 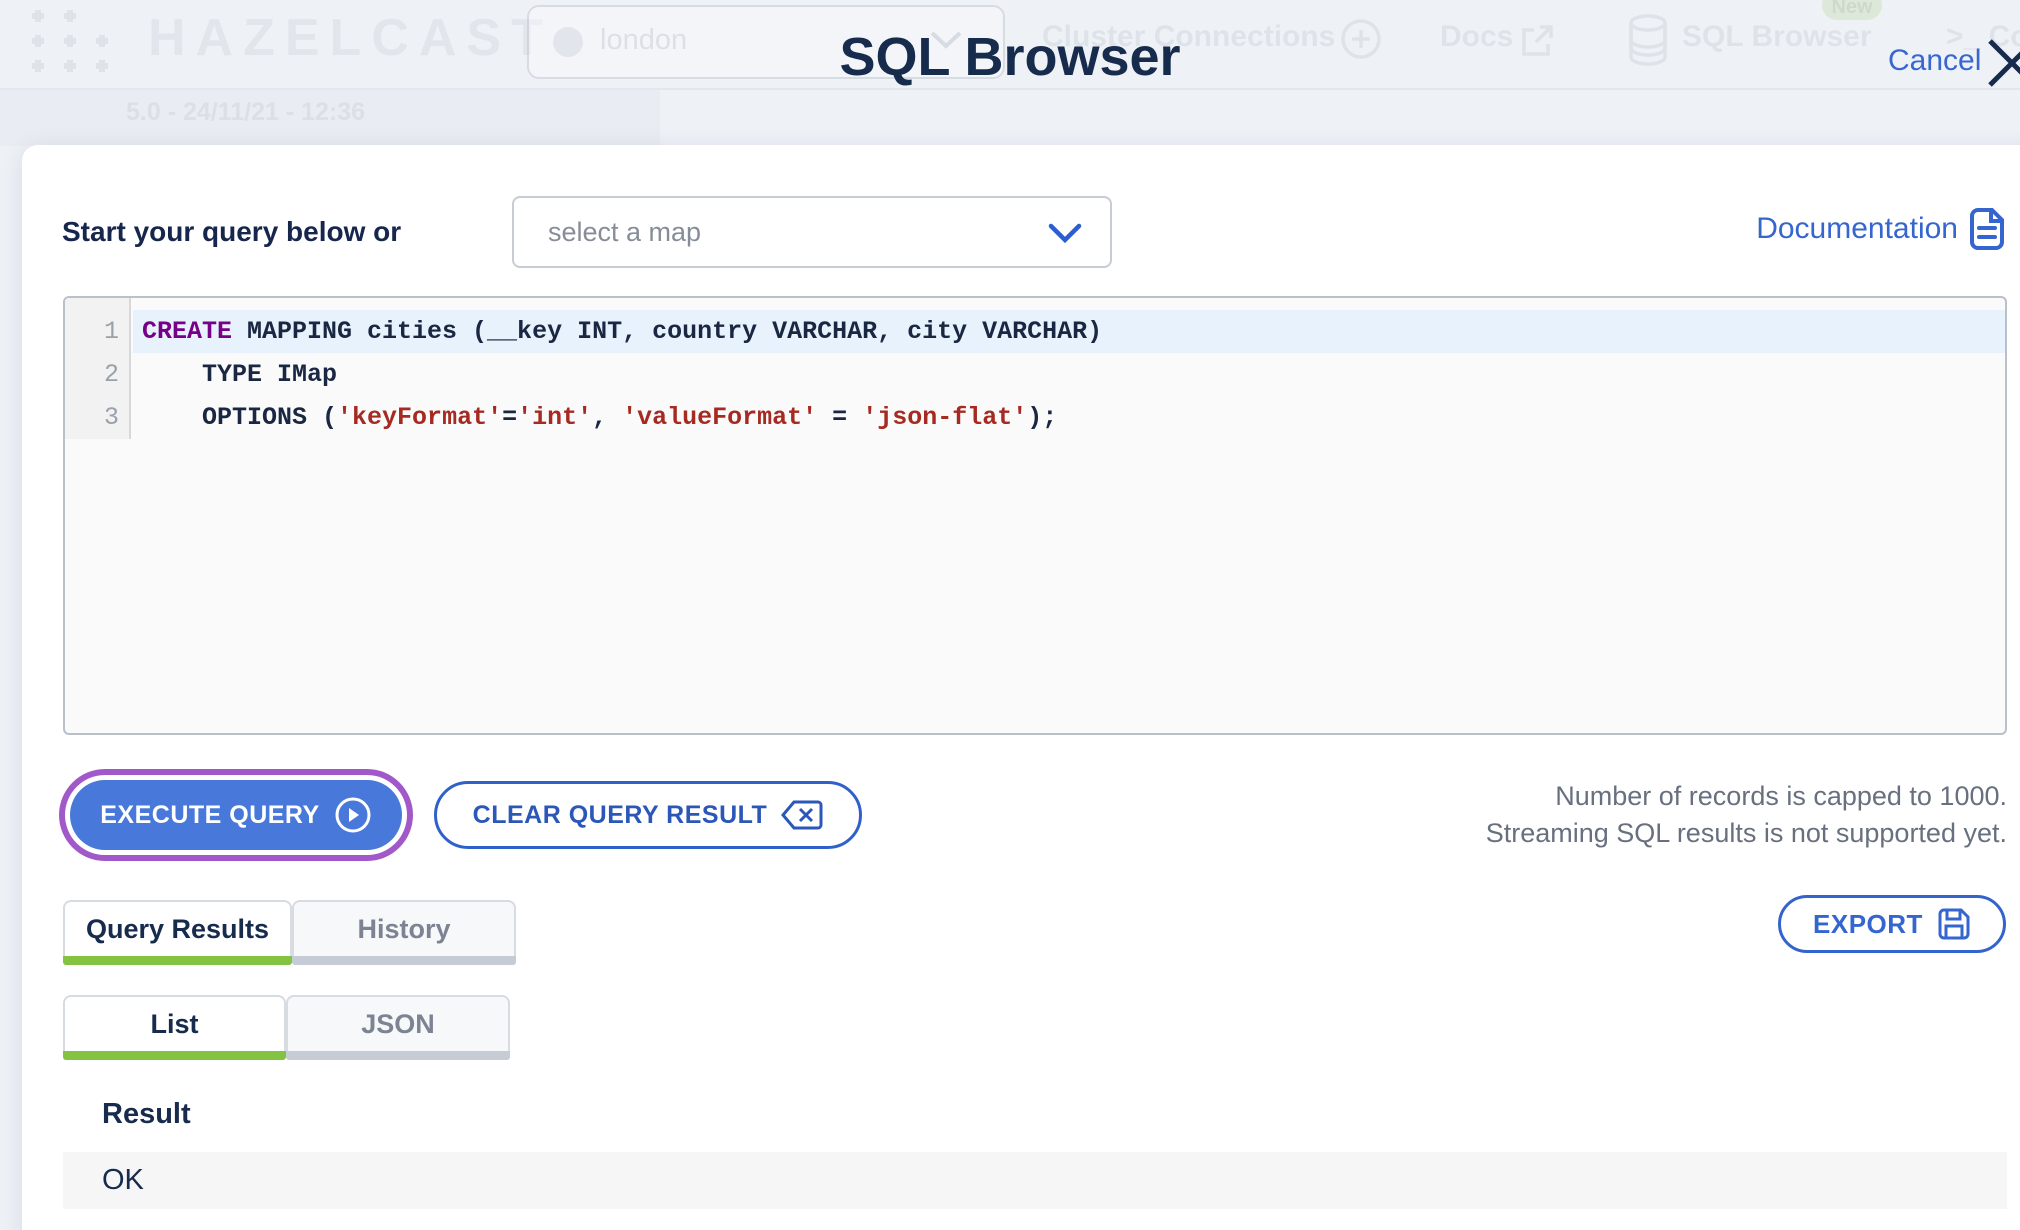 What do you see at coordinates (232, 231) in the screenshot?
I see `query-prompt-label: Start your query below or` at bounding box center [232, 231].